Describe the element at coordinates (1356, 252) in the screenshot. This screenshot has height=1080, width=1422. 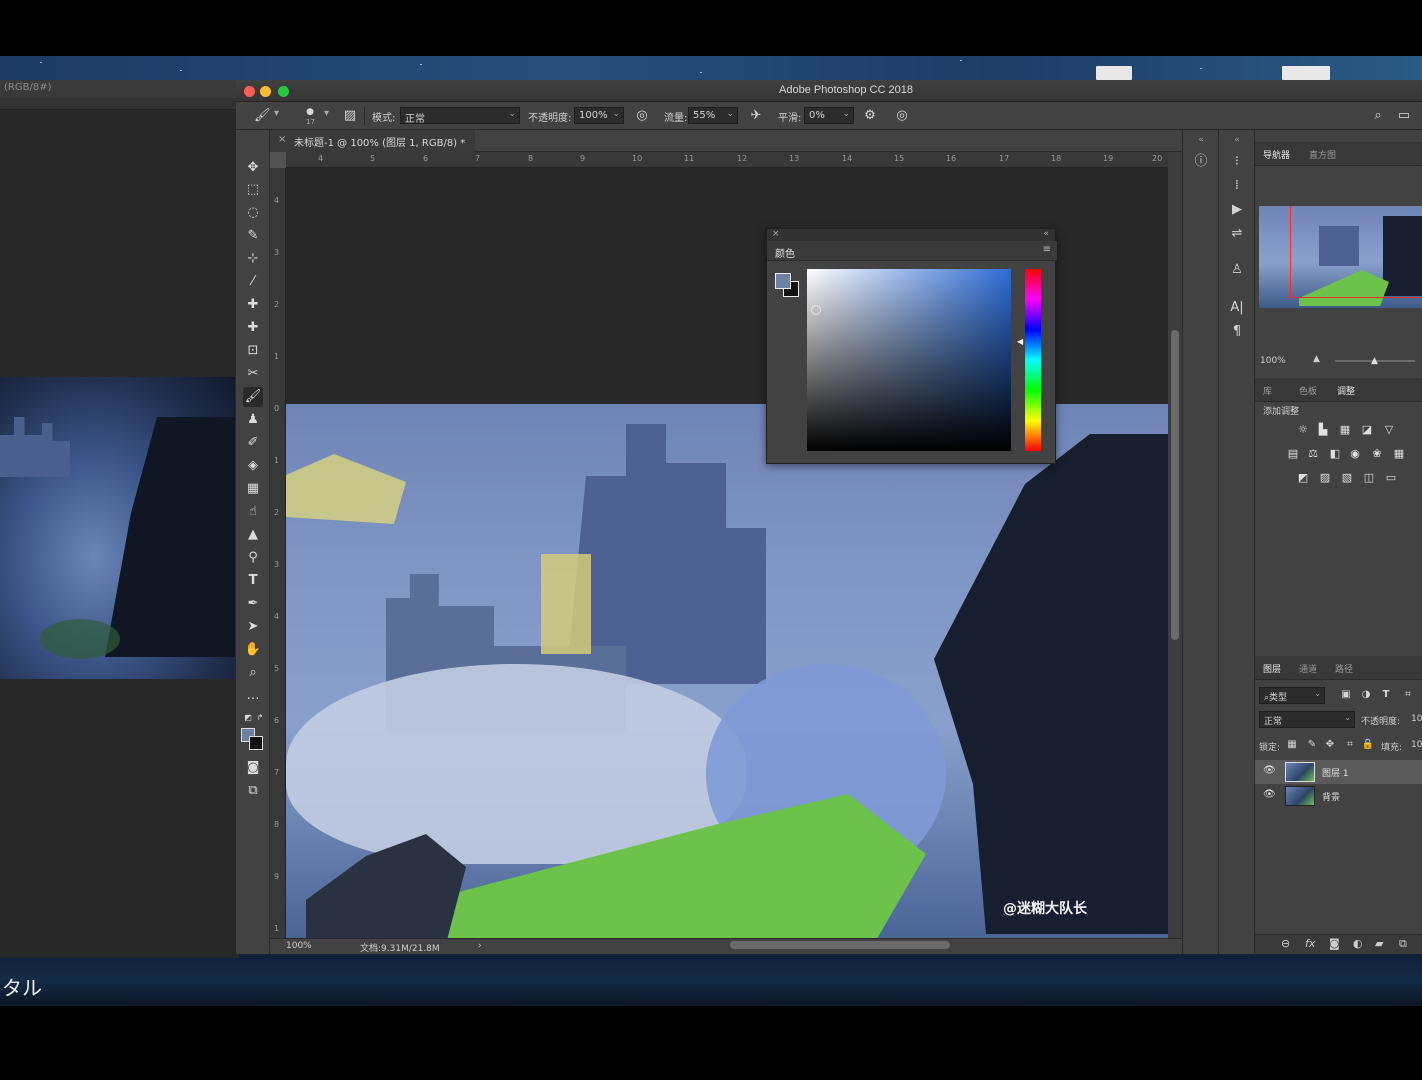
I see `navigator-view-frame` at that location.